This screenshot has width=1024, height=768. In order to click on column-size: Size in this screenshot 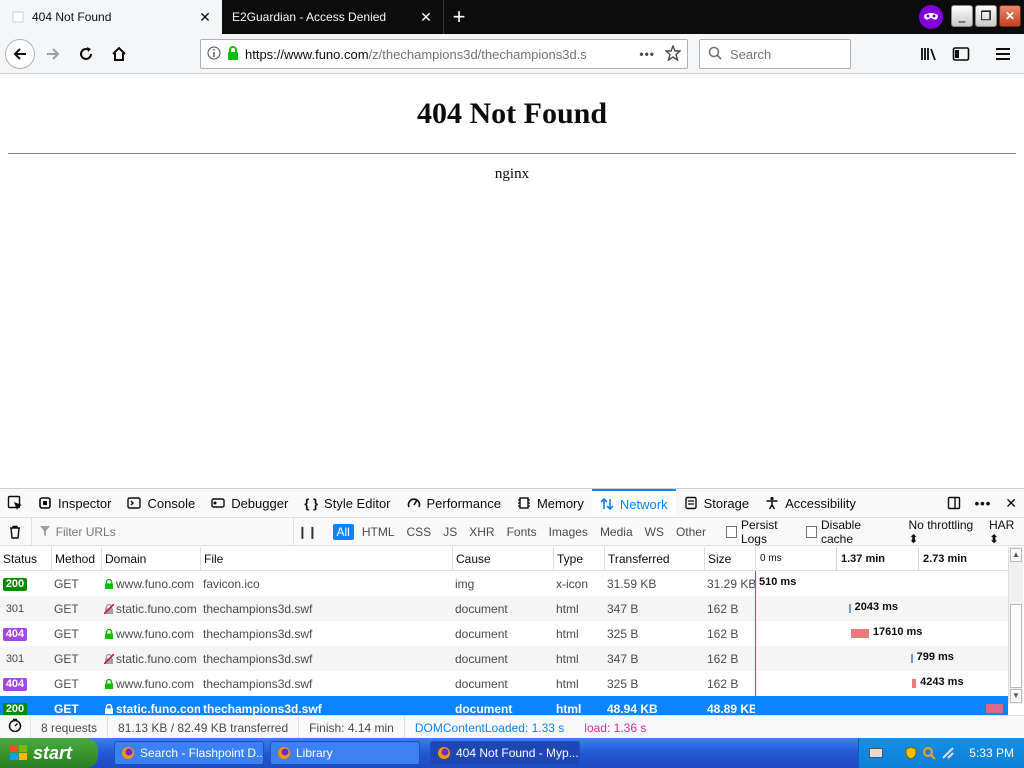, I will do `click(729, 558)`.